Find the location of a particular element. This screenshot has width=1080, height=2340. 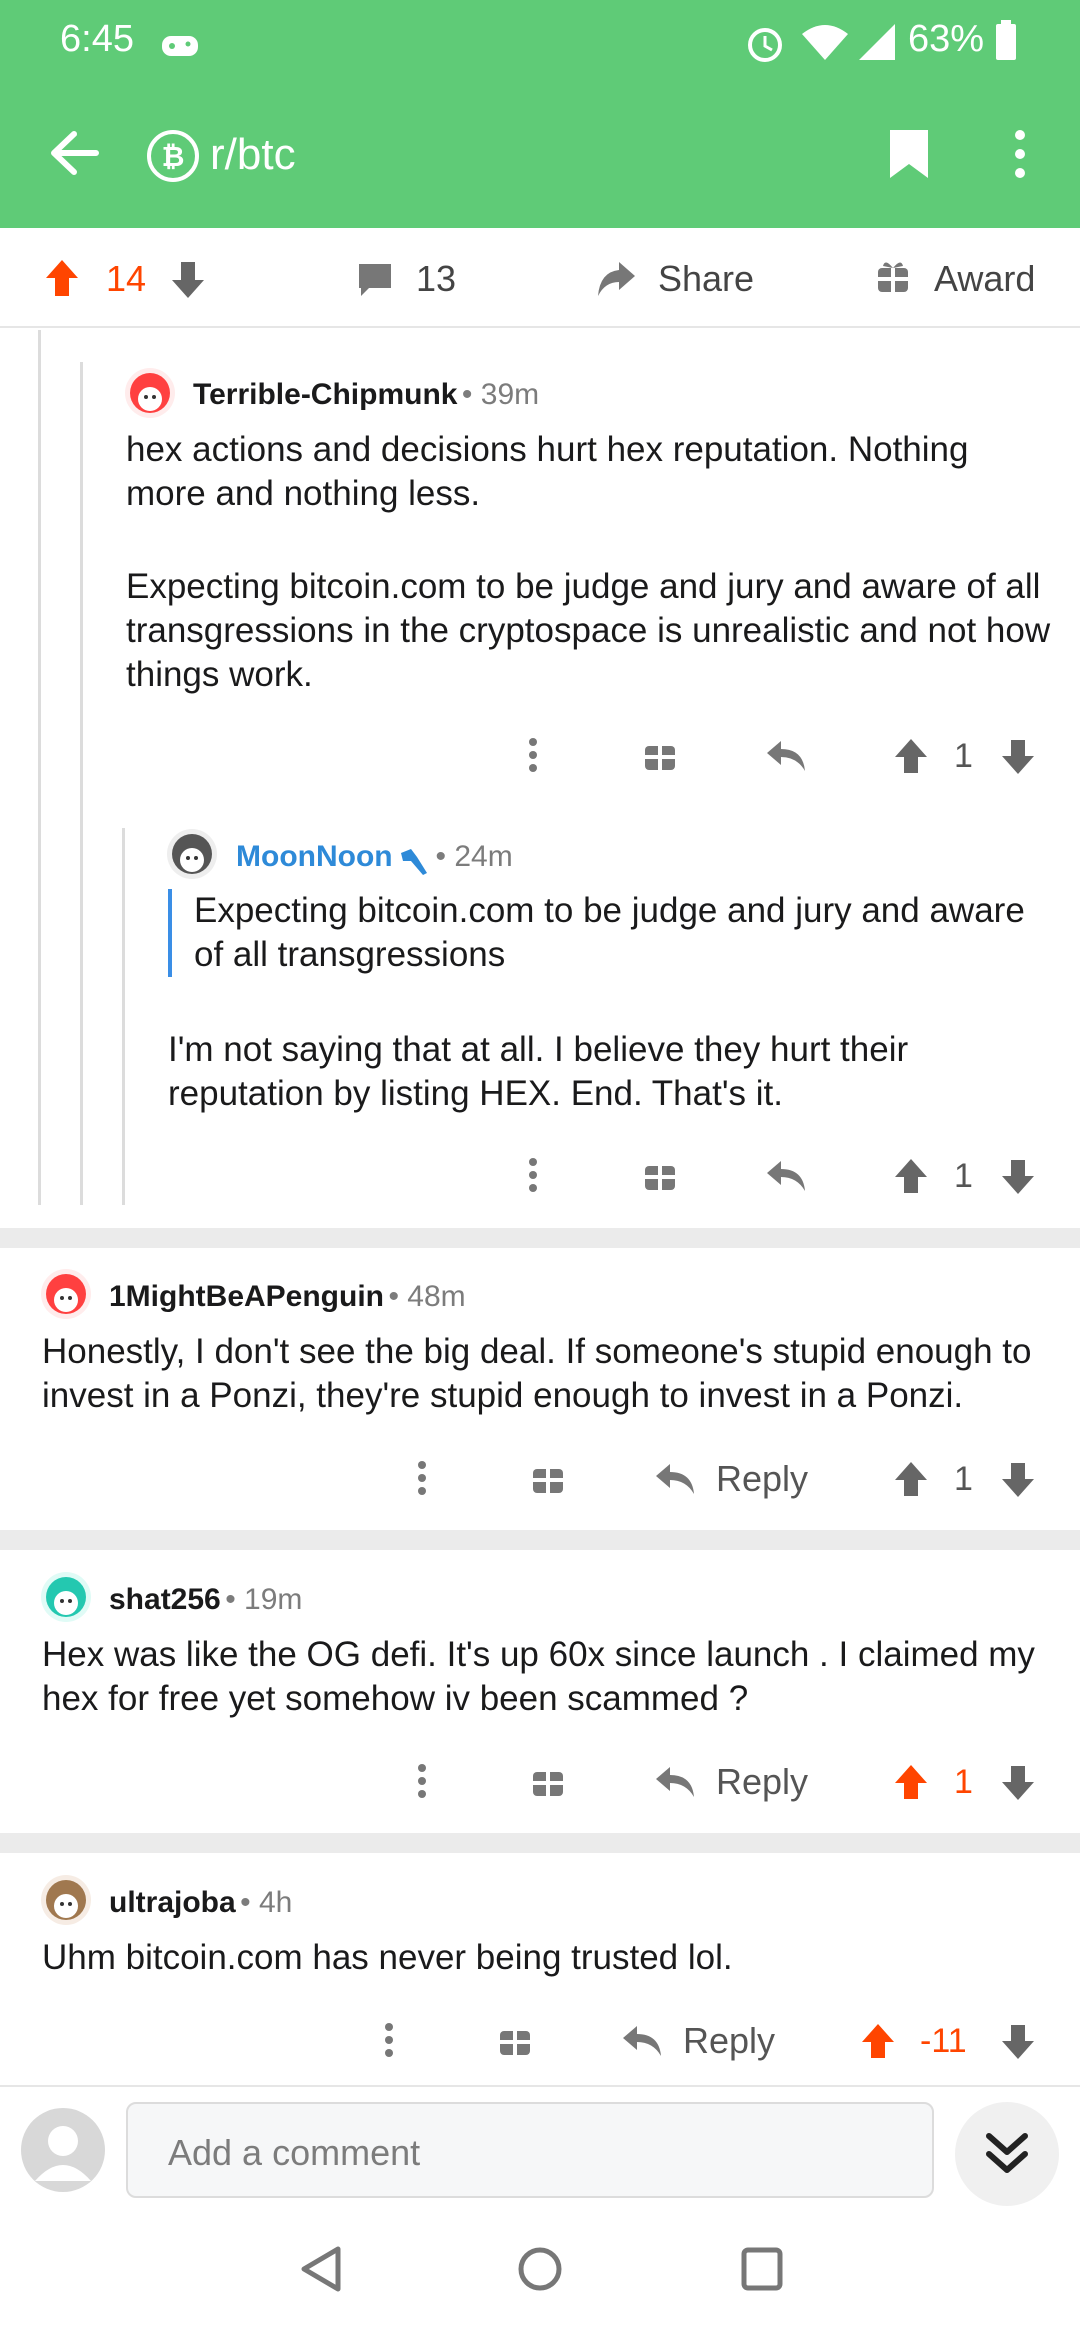

nav-recents-icon is located at coordinates (762, 2269).